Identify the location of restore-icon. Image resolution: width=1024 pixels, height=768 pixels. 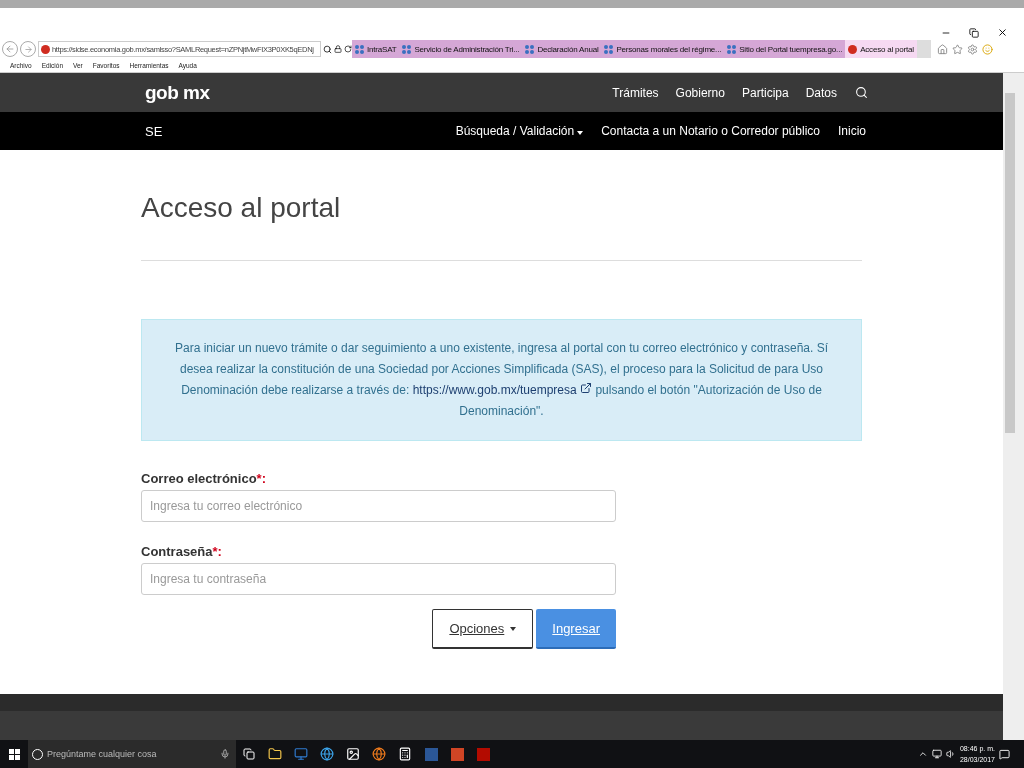
(974, 33).